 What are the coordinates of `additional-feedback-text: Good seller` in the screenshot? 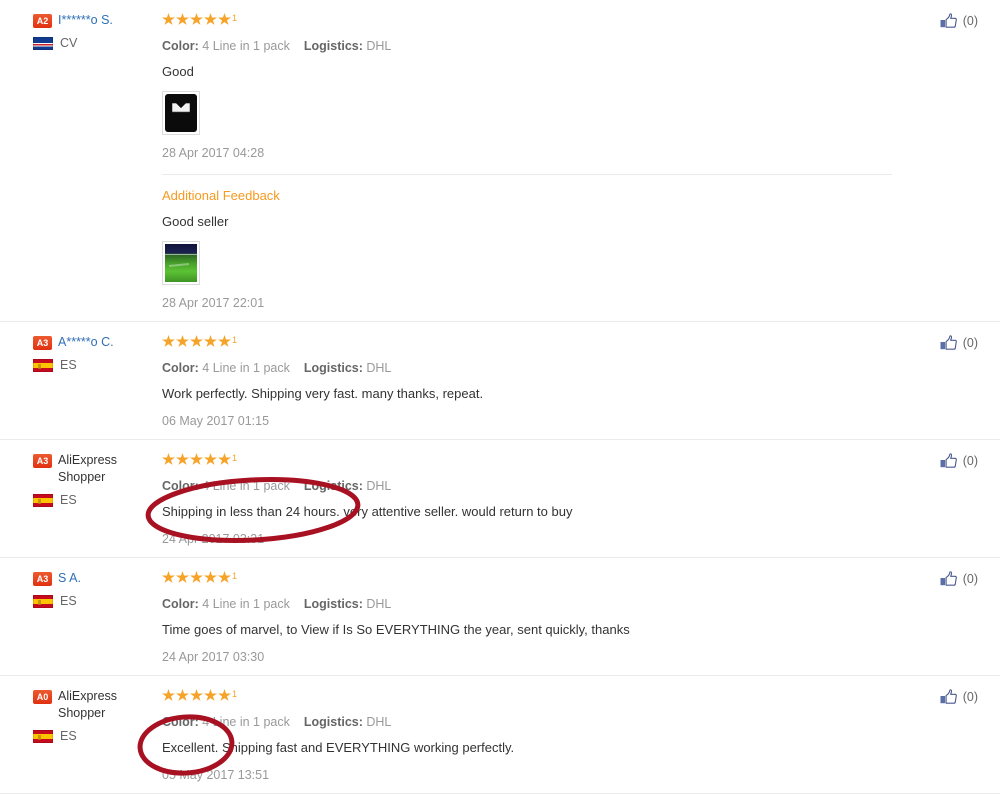 It's located at (195, 221).